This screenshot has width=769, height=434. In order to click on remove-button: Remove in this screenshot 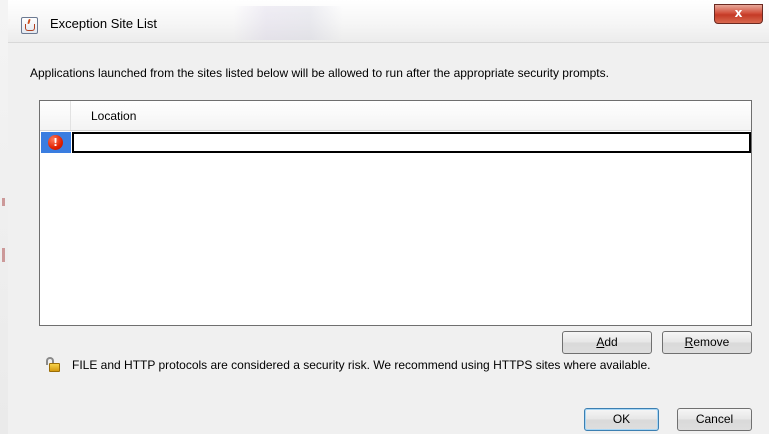, I will do `click(707, 342)`.